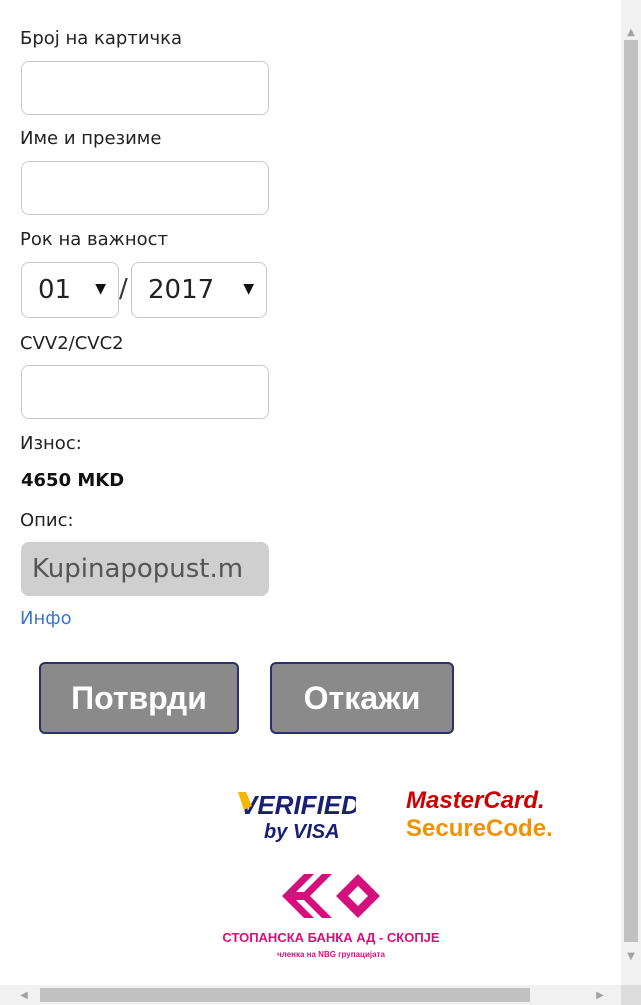 This screenshot has height=1005, width=641. I want to click on horizontal-scrollbar: ◀ ▶, so click(310, 995).